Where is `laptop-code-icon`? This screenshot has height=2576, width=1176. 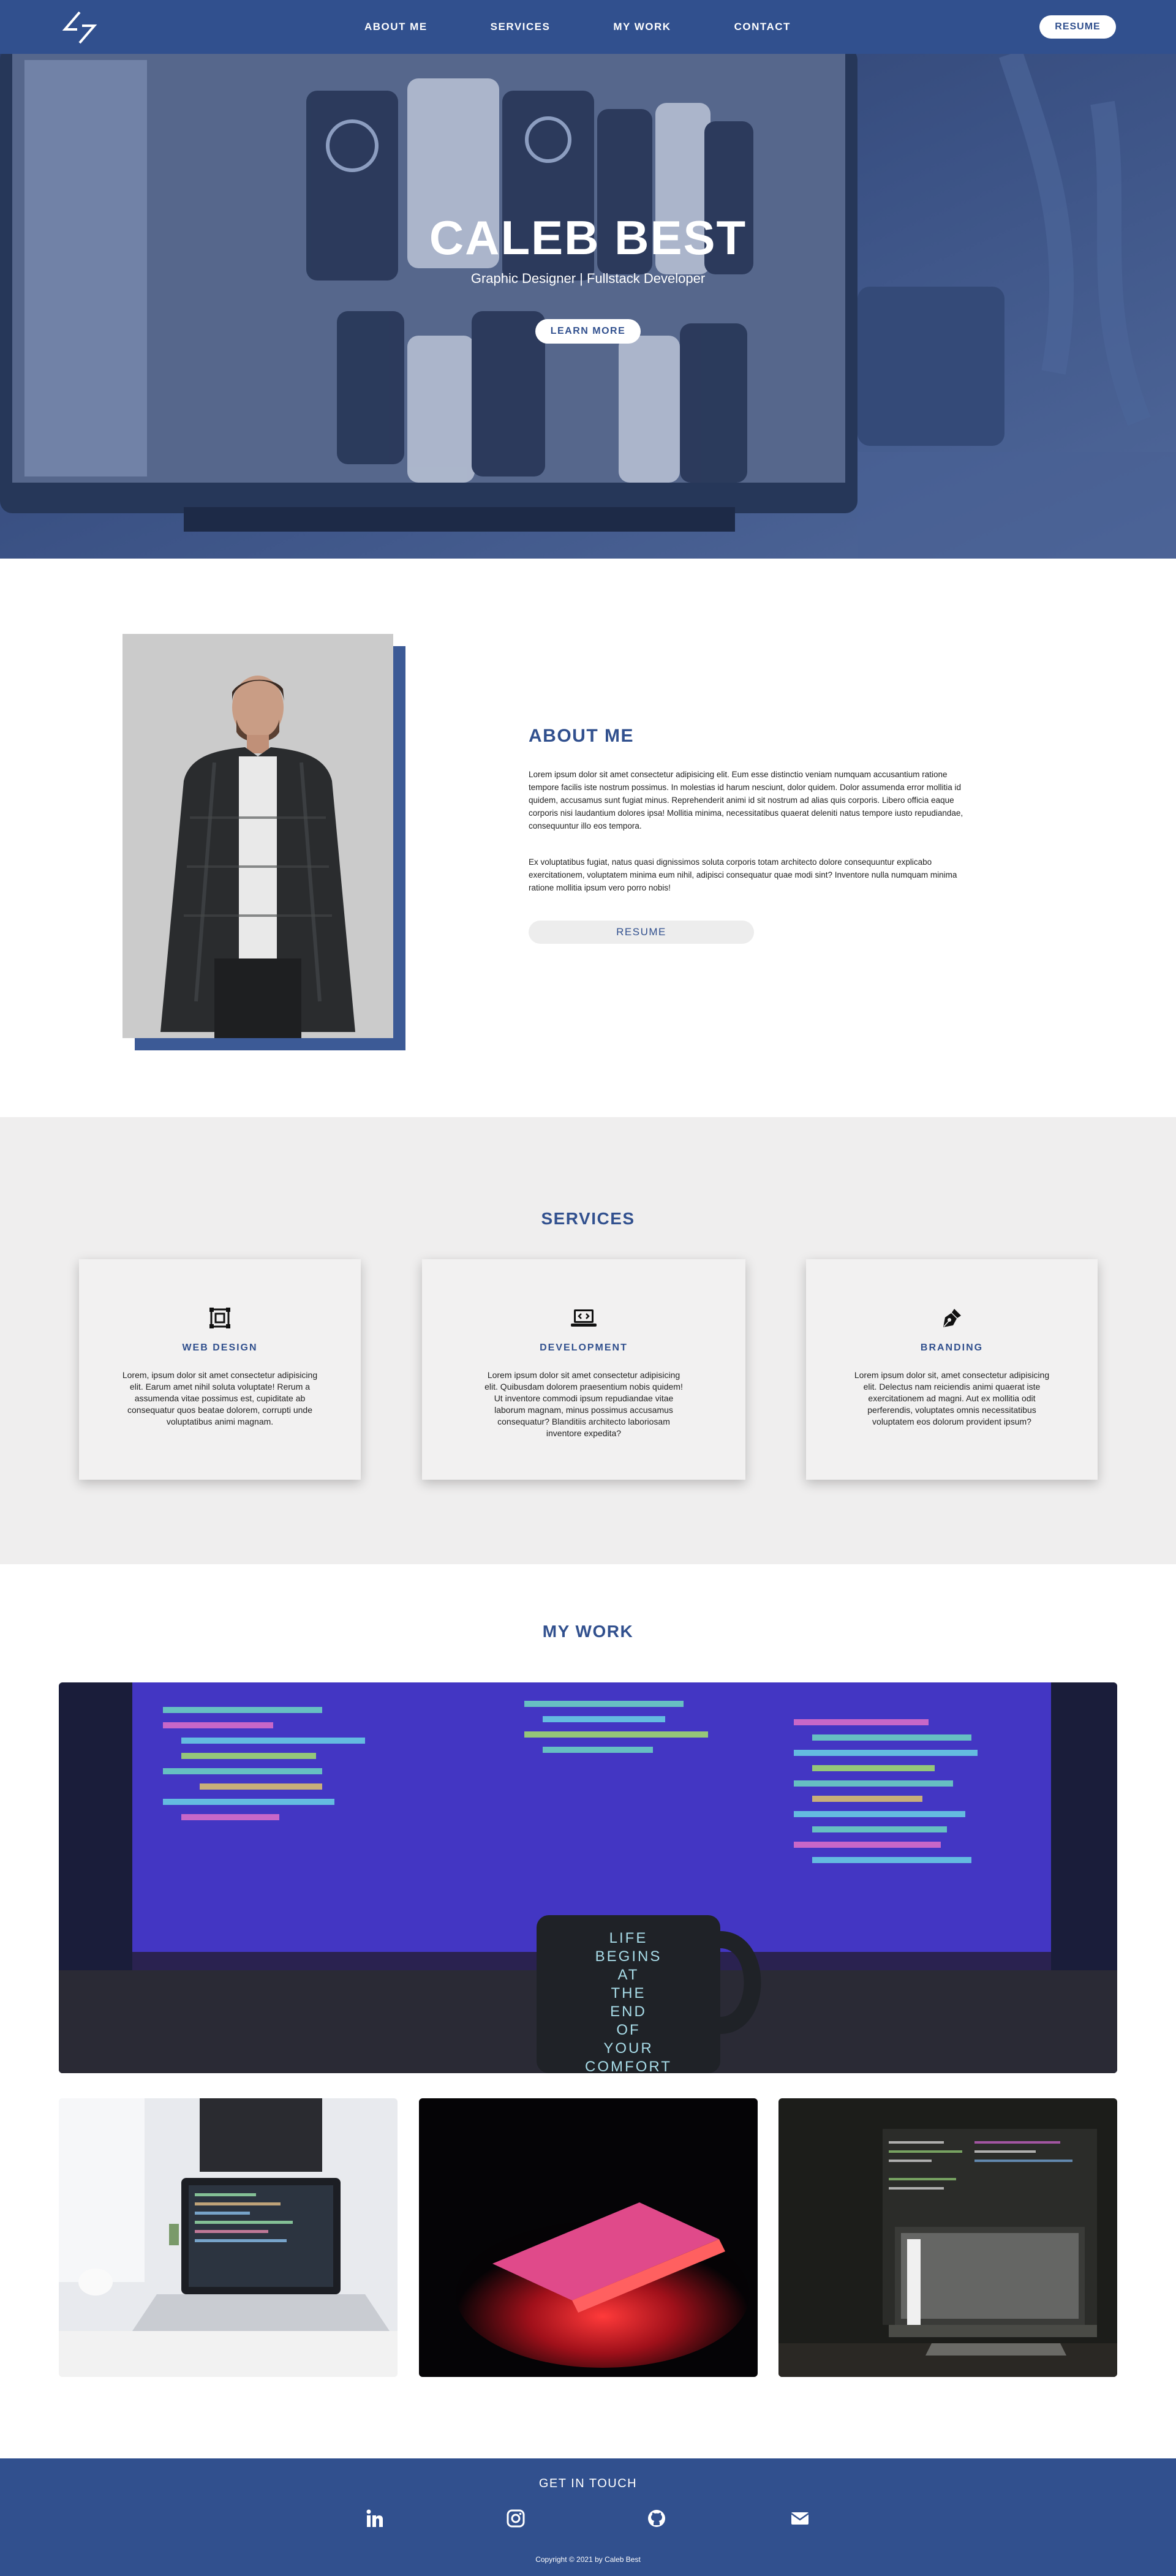
laptop-code-icon is located at coordinates (584, 1318).